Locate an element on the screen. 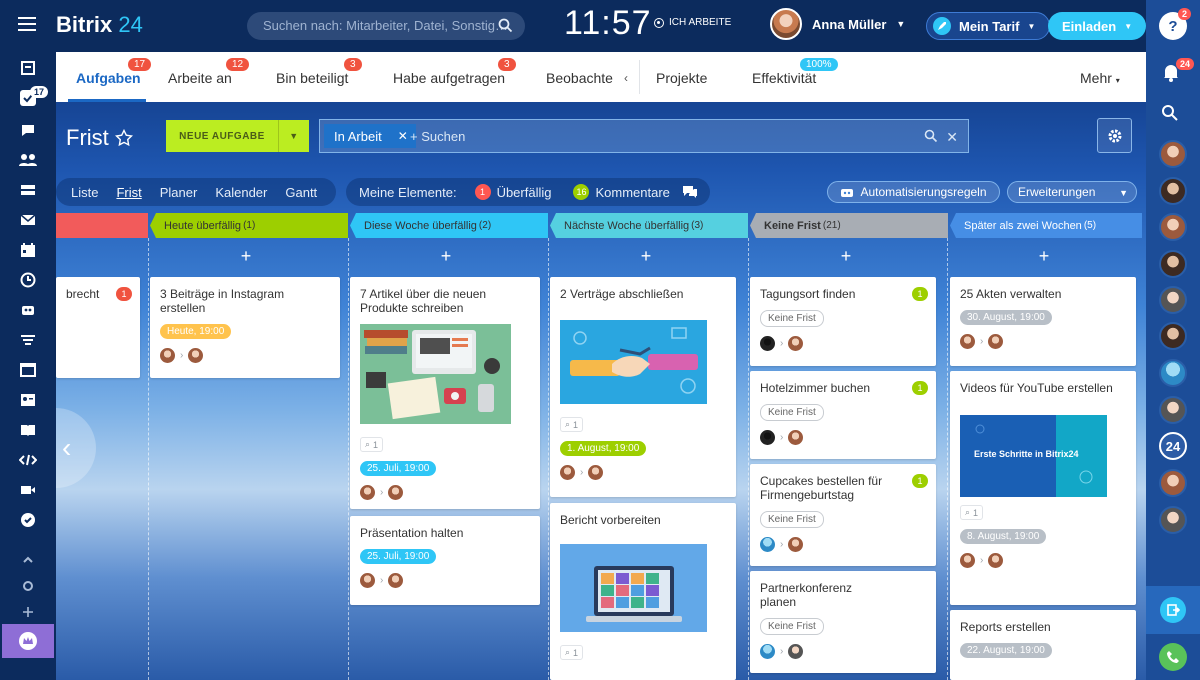  video-icon is located at coordinates (28, 490).